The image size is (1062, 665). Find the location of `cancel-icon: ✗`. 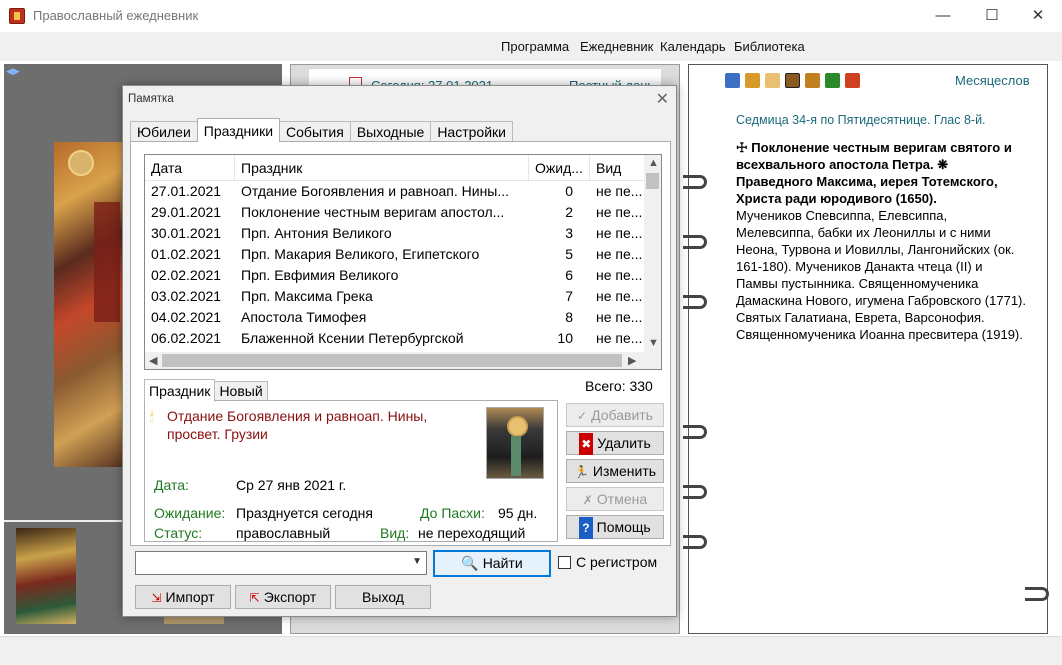

cancel-icon: ✗ is located at coordinates (587, 500).